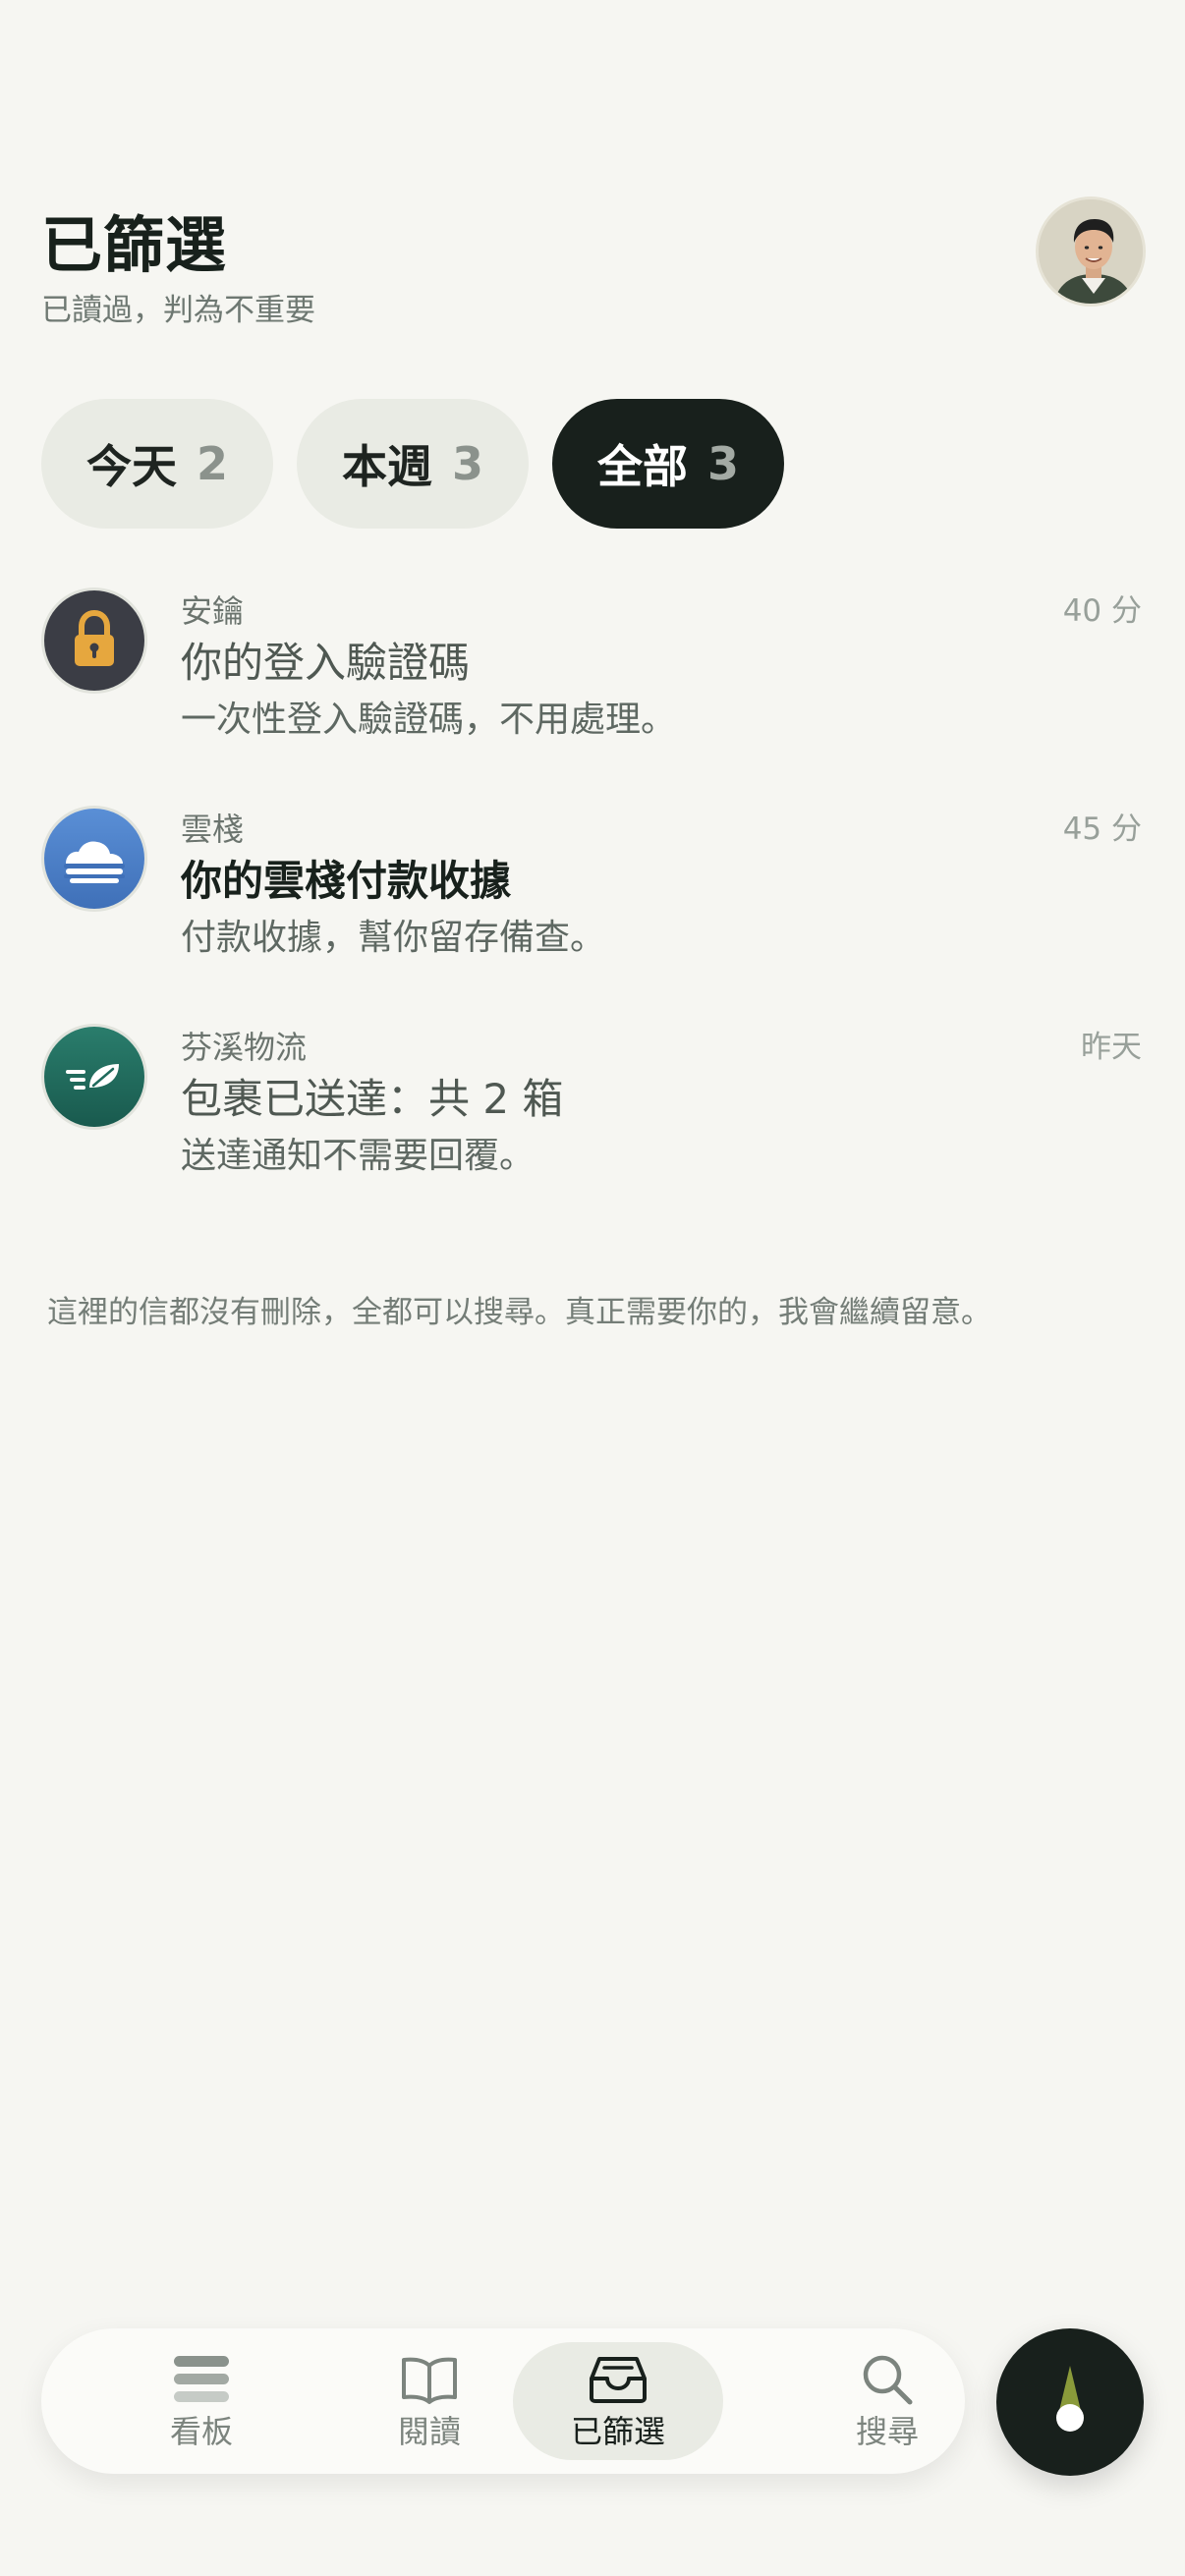  I want to click on filter-all: 全部 3, so click(668, 464).